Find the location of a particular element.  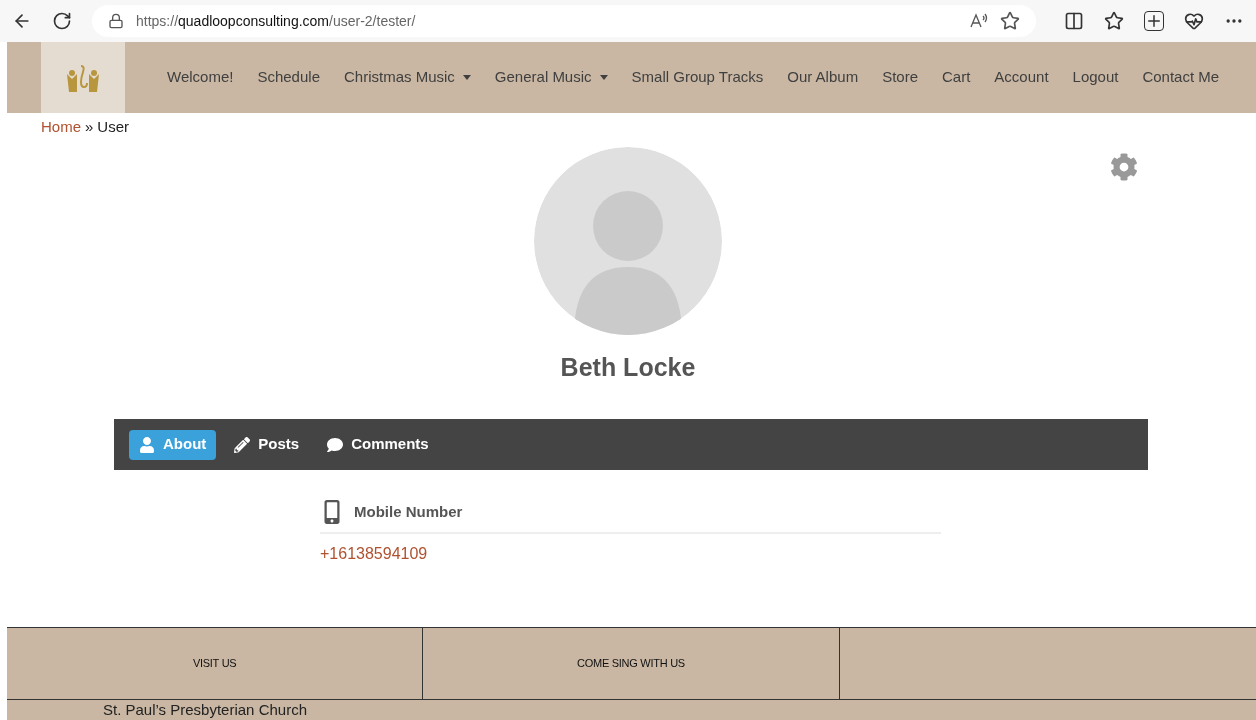

address-bar: https://quadloopconsulting.com/user-2/tester/ is located at coordinates (564, 21).